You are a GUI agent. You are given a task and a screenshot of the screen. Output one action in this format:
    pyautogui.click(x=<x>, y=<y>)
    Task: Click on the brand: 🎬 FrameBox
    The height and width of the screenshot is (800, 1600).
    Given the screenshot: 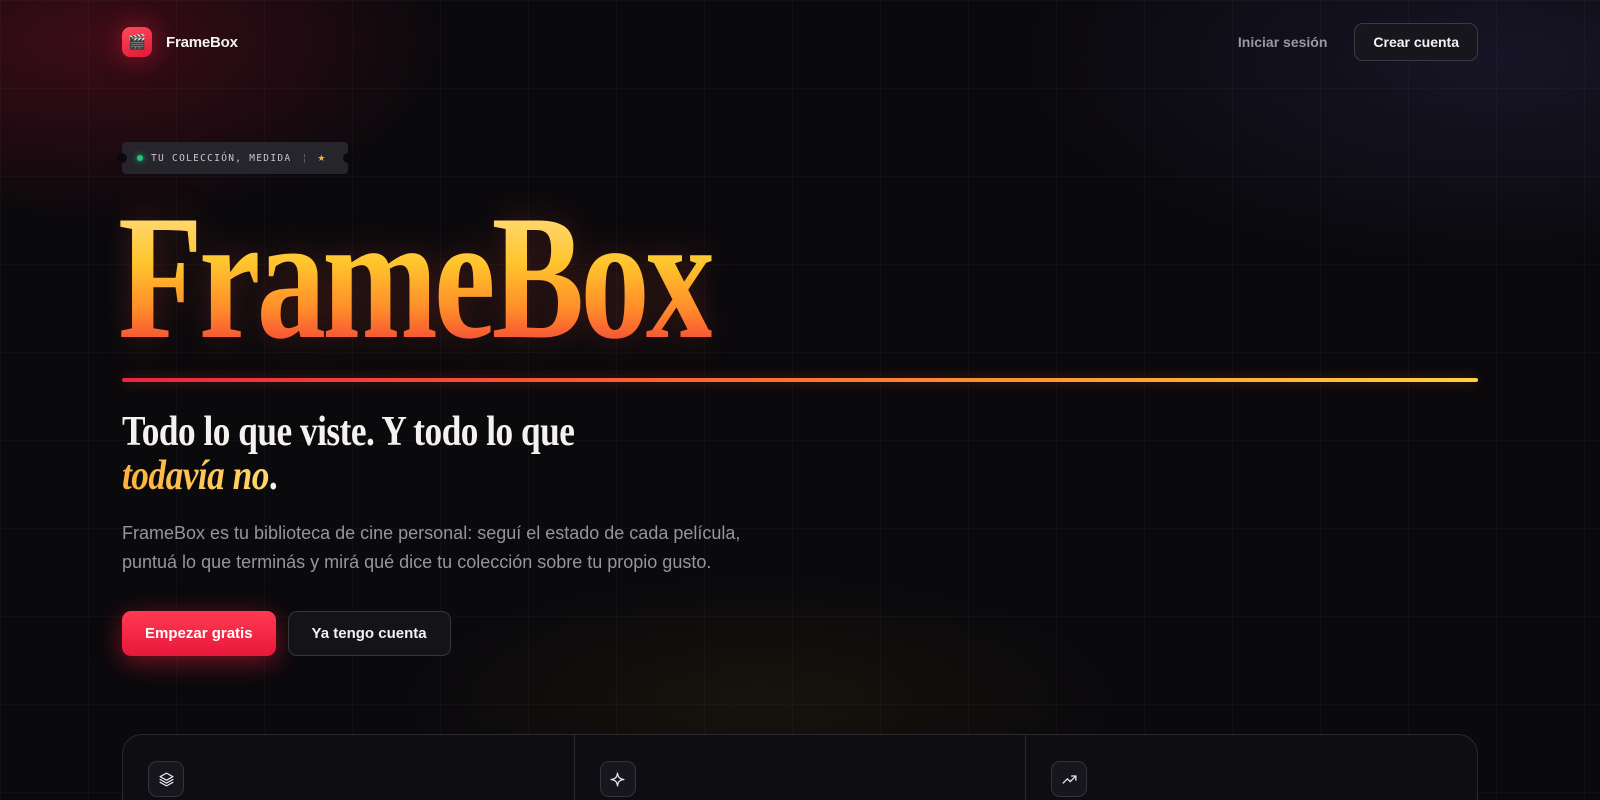 What is the action you would take?
    pyautogui.click(x=180, y=42)
    